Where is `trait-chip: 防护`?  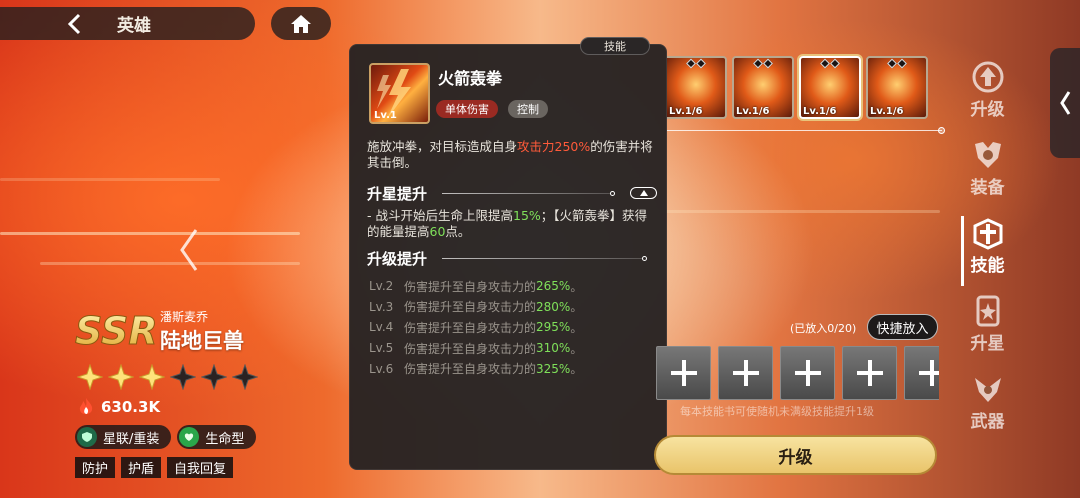 trait-chip: 防护 is located at coordinates (95, 467).